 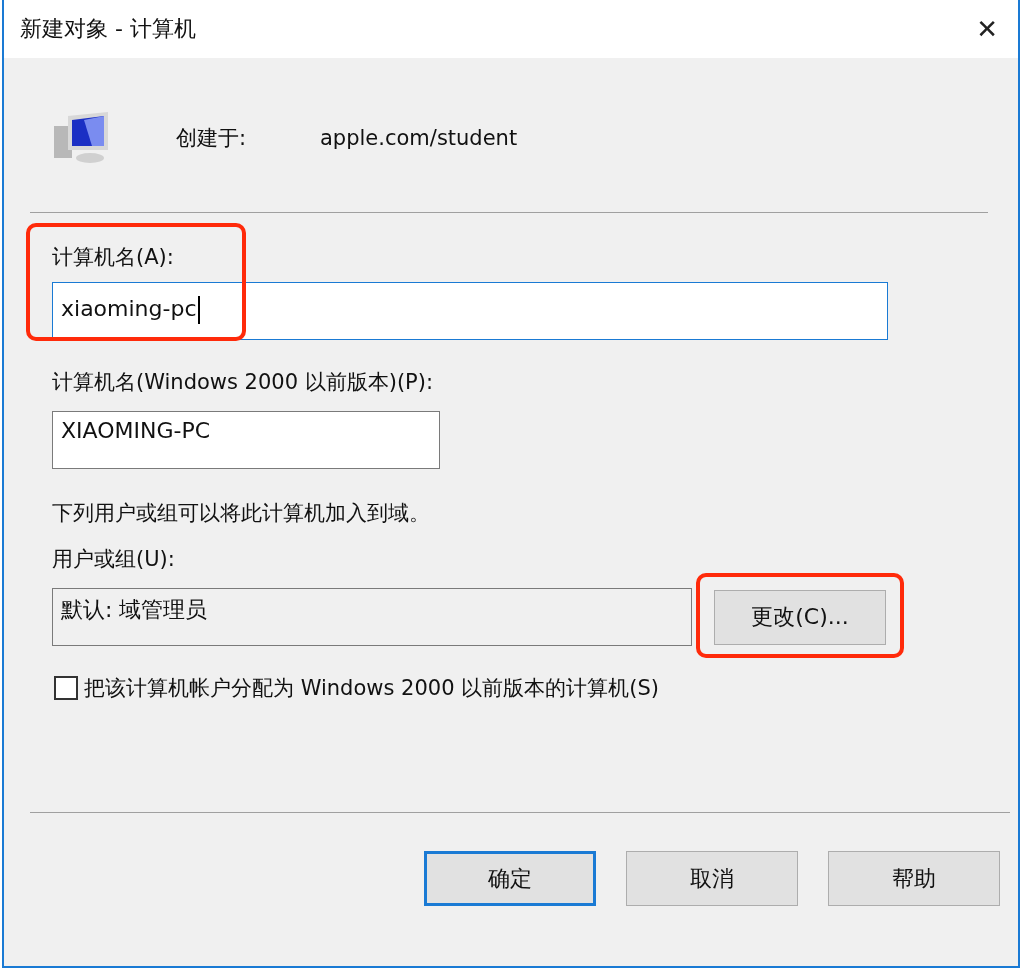 What do you see at coordinates (470, 311) in the screenshot?
I see `computer-name-field: xiaoming-pc` at bounding box center [470, 311].